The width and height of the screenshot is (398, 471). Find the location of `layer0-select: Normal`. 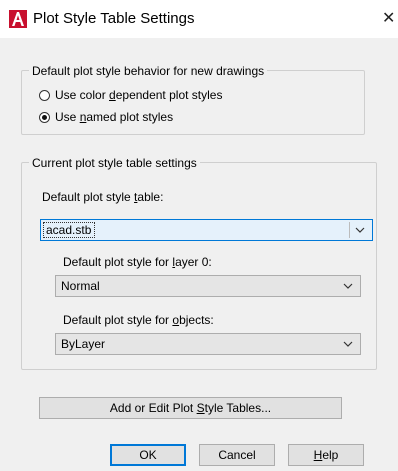

layer0-select: Normal is located at coordinates (208, 286).